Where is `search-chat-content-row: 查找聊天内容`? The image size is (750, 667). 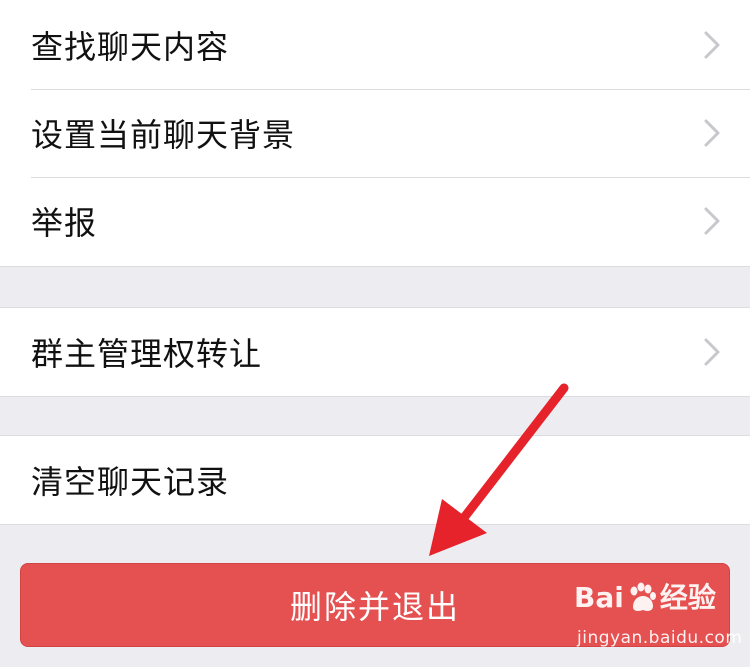
search-chat-content-row: 查找聊天内容 is located at coordinates (375, 44).